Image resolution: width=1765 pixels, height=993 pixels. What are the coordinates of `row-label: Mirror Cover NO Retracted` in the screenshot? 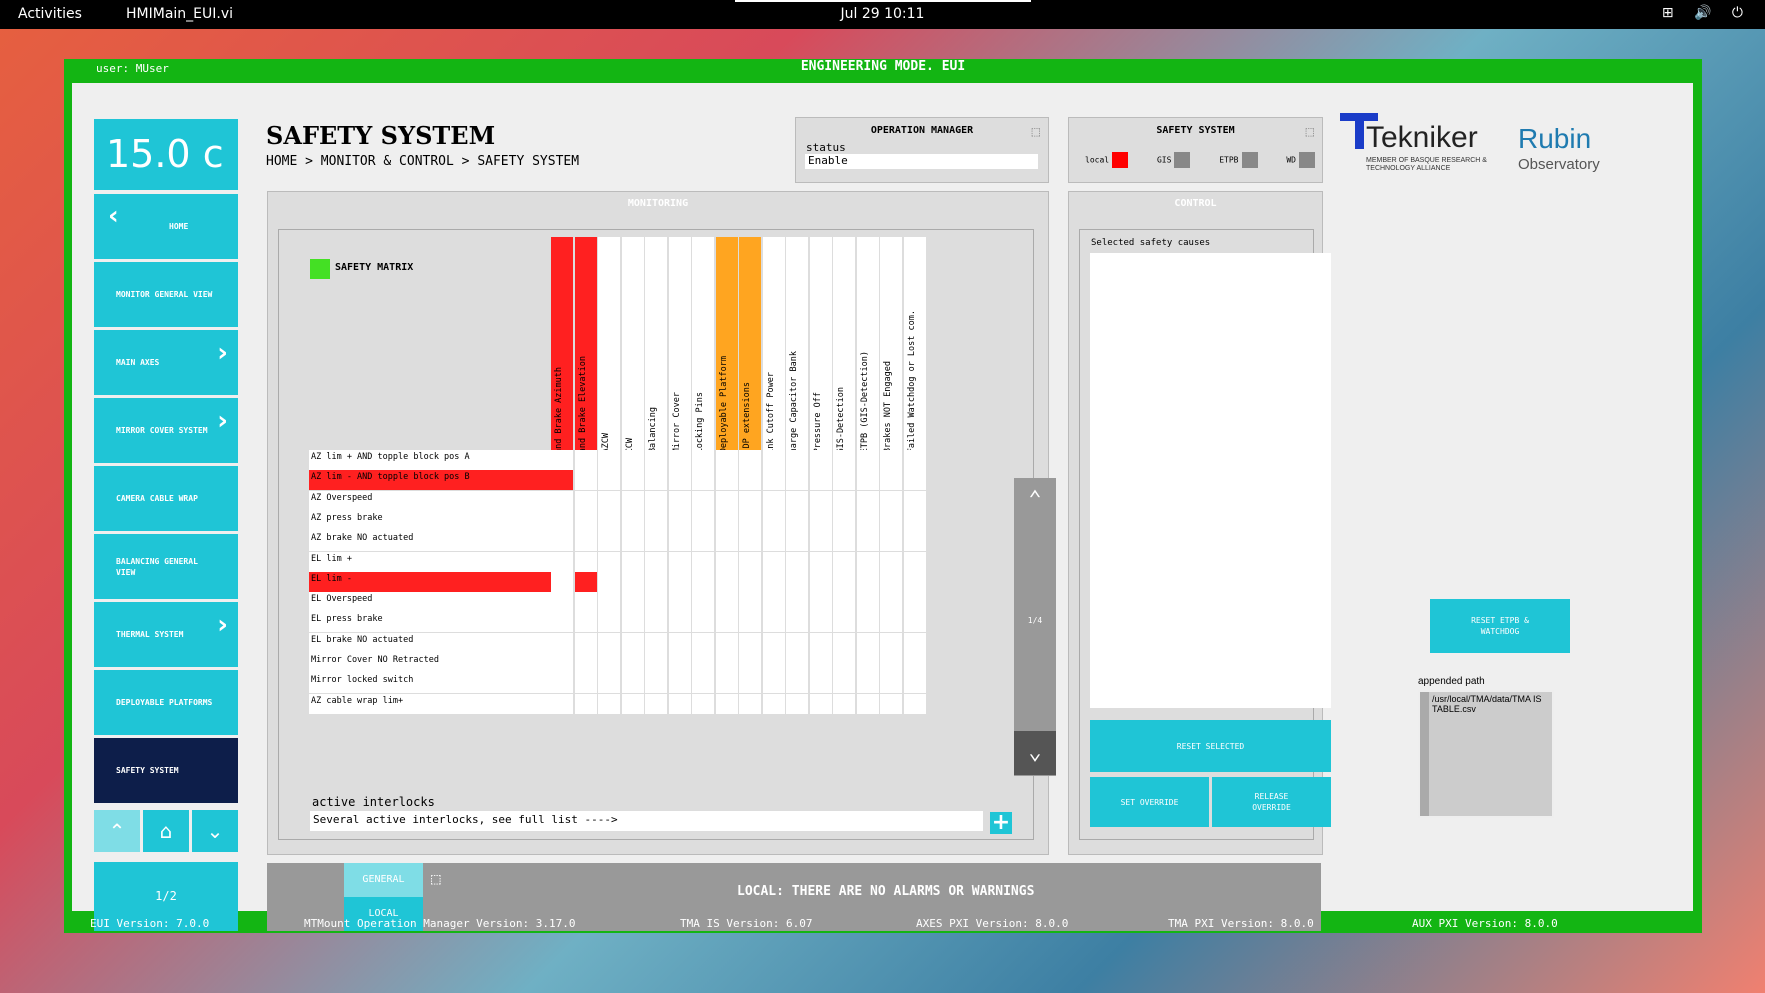 It's located at (375, 660).